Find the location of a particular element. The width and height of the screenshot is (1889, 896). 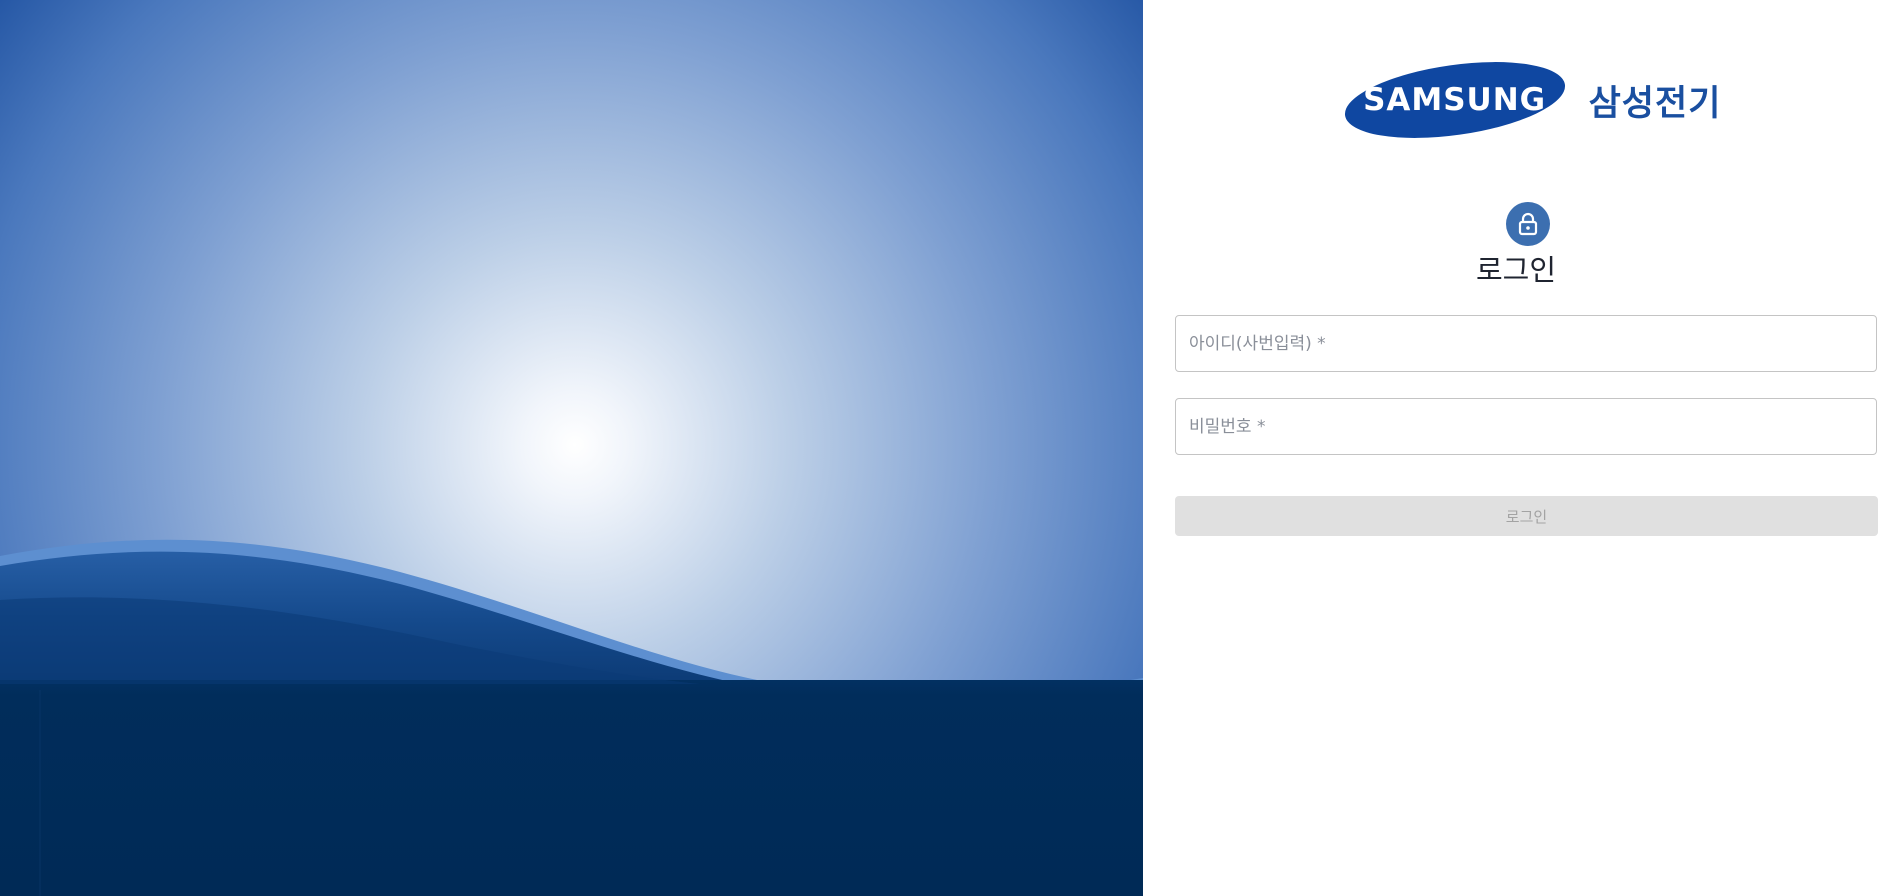

lock-icon-glyph is located at coordinates (1528, 224).